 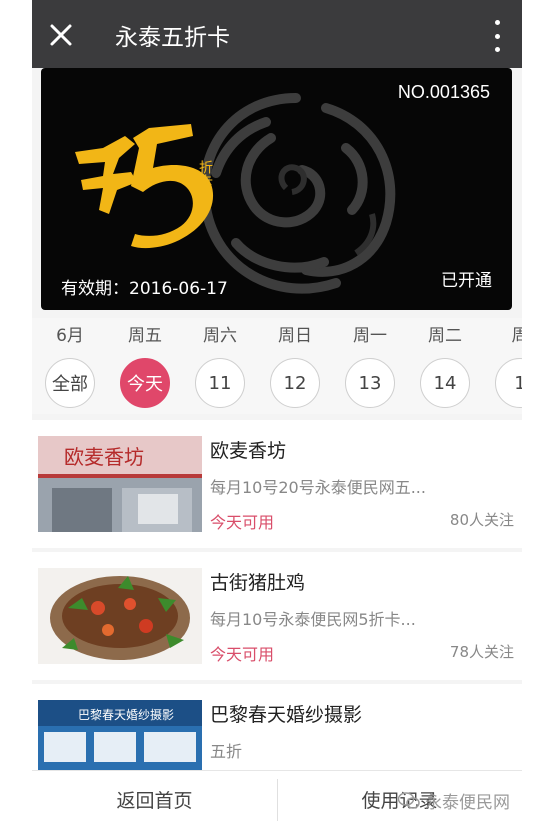 I want to click on shop-sign-text: 欧麦香坊, so click(x=104, y=457).